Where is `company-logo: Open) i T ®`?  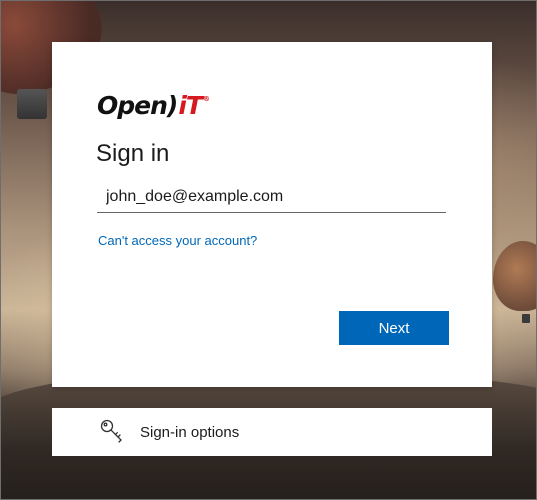 company-logo: Open) i T ® is located at coordinates (153, 105).